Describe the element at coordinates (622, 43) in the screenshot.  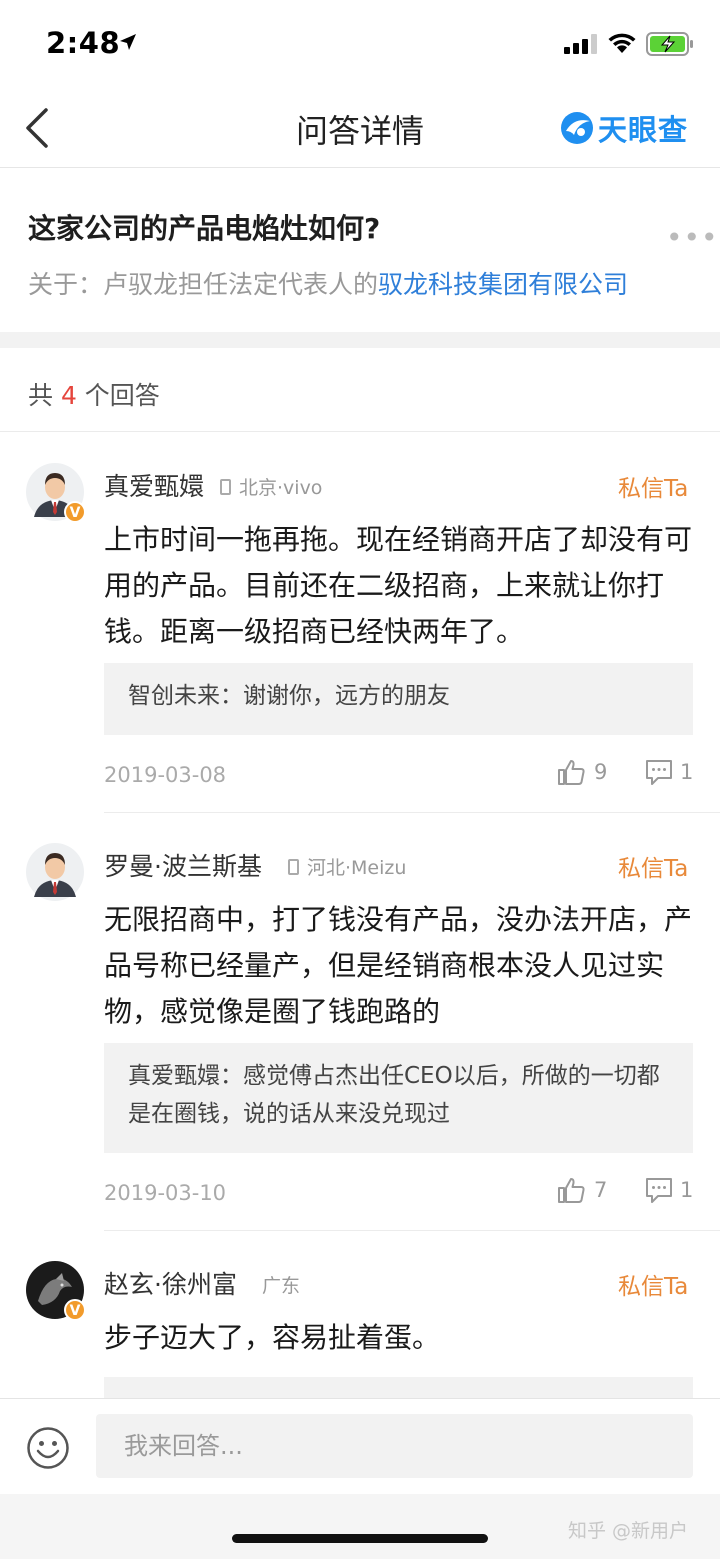
I see `wifi-icon` at that location.